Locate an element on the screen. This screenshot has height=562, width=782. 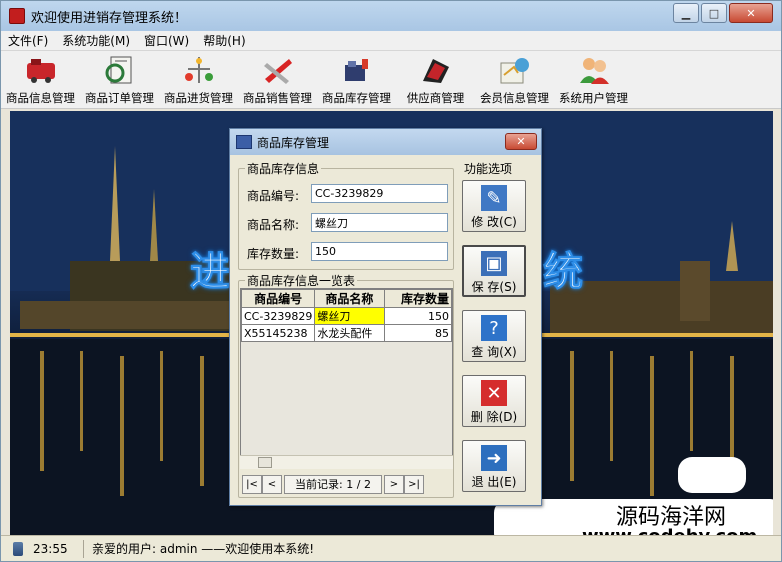
nav-last-button: >| is located at coordinates (414, 484).